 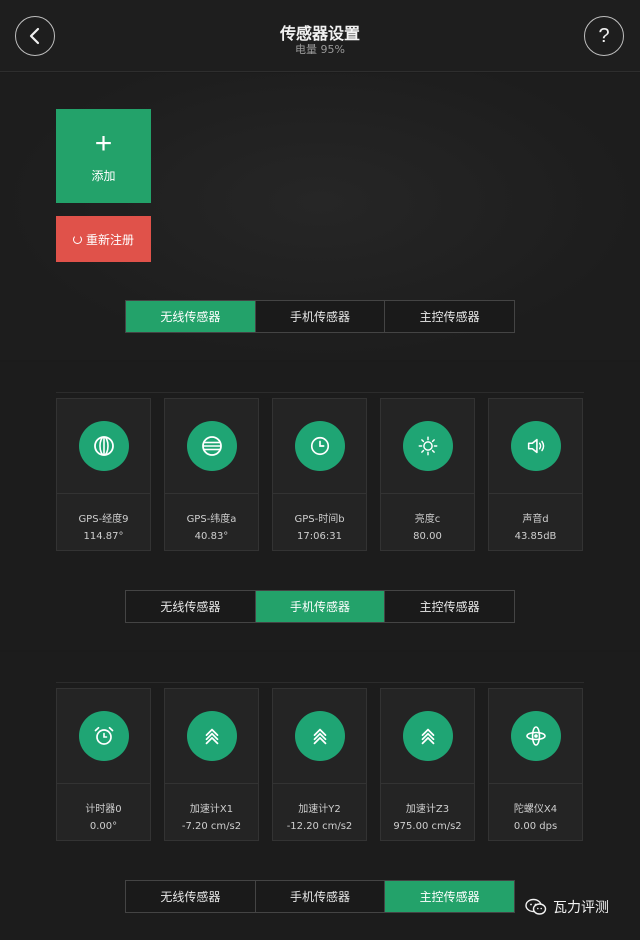 I want to click on gyroscope-icon, so click(x=535, y=736).